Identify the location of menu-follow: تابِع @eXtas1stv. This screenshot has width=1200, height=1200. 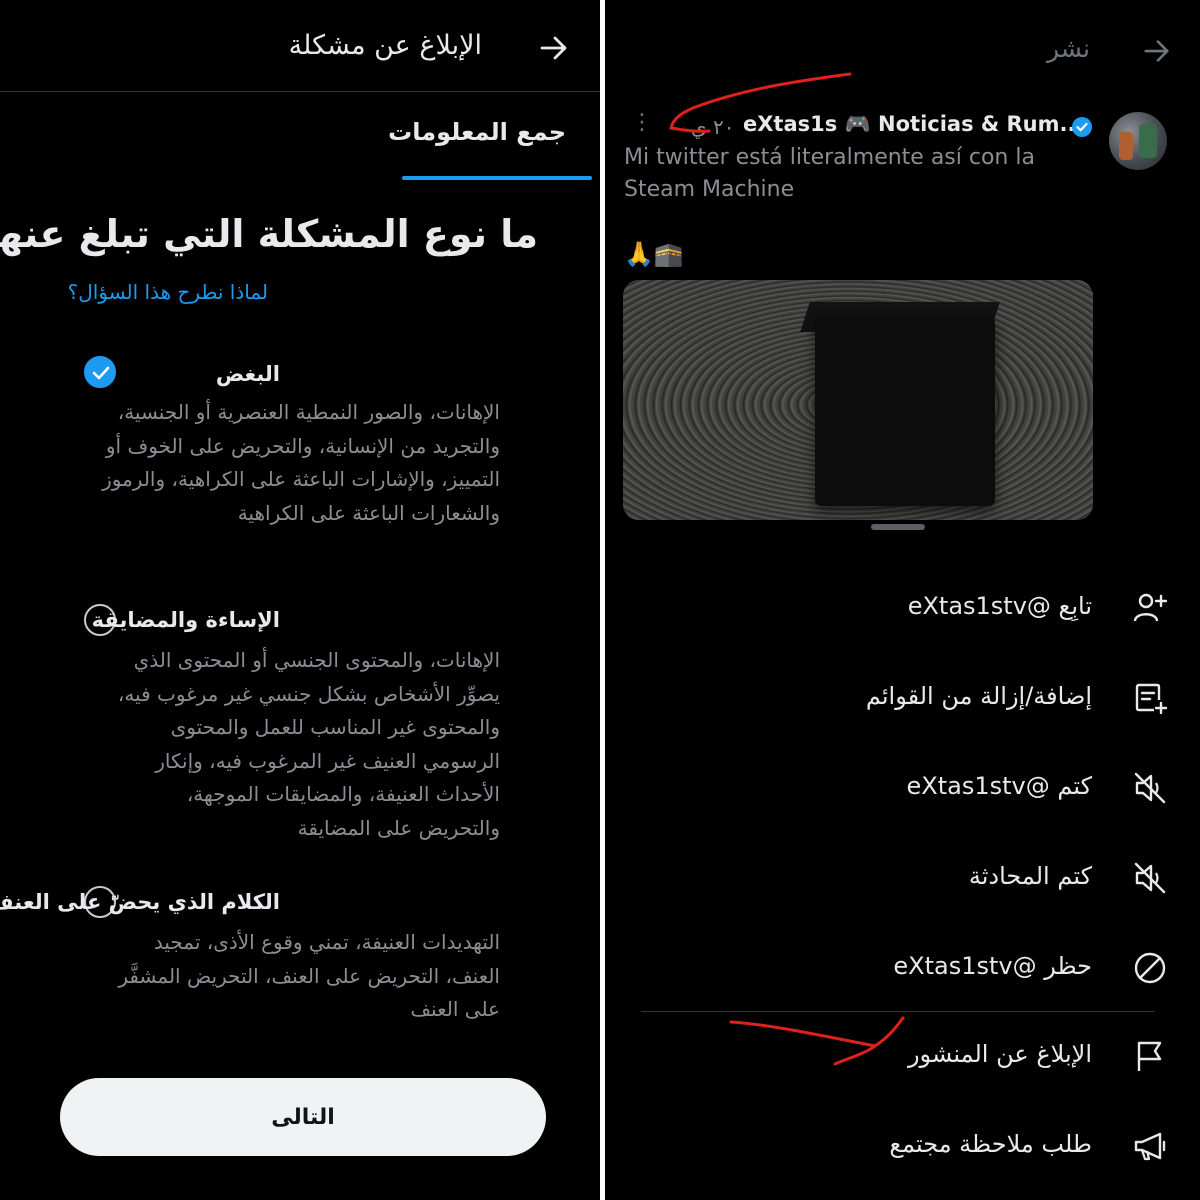
(902, 608).